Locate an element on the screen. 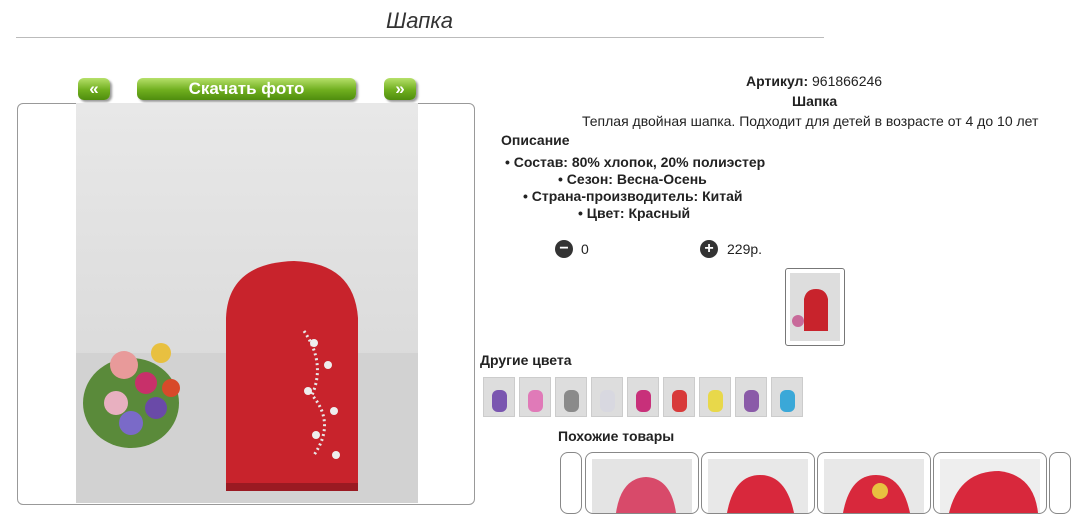  similar-scroll-left is located at coordinates (571, 483).